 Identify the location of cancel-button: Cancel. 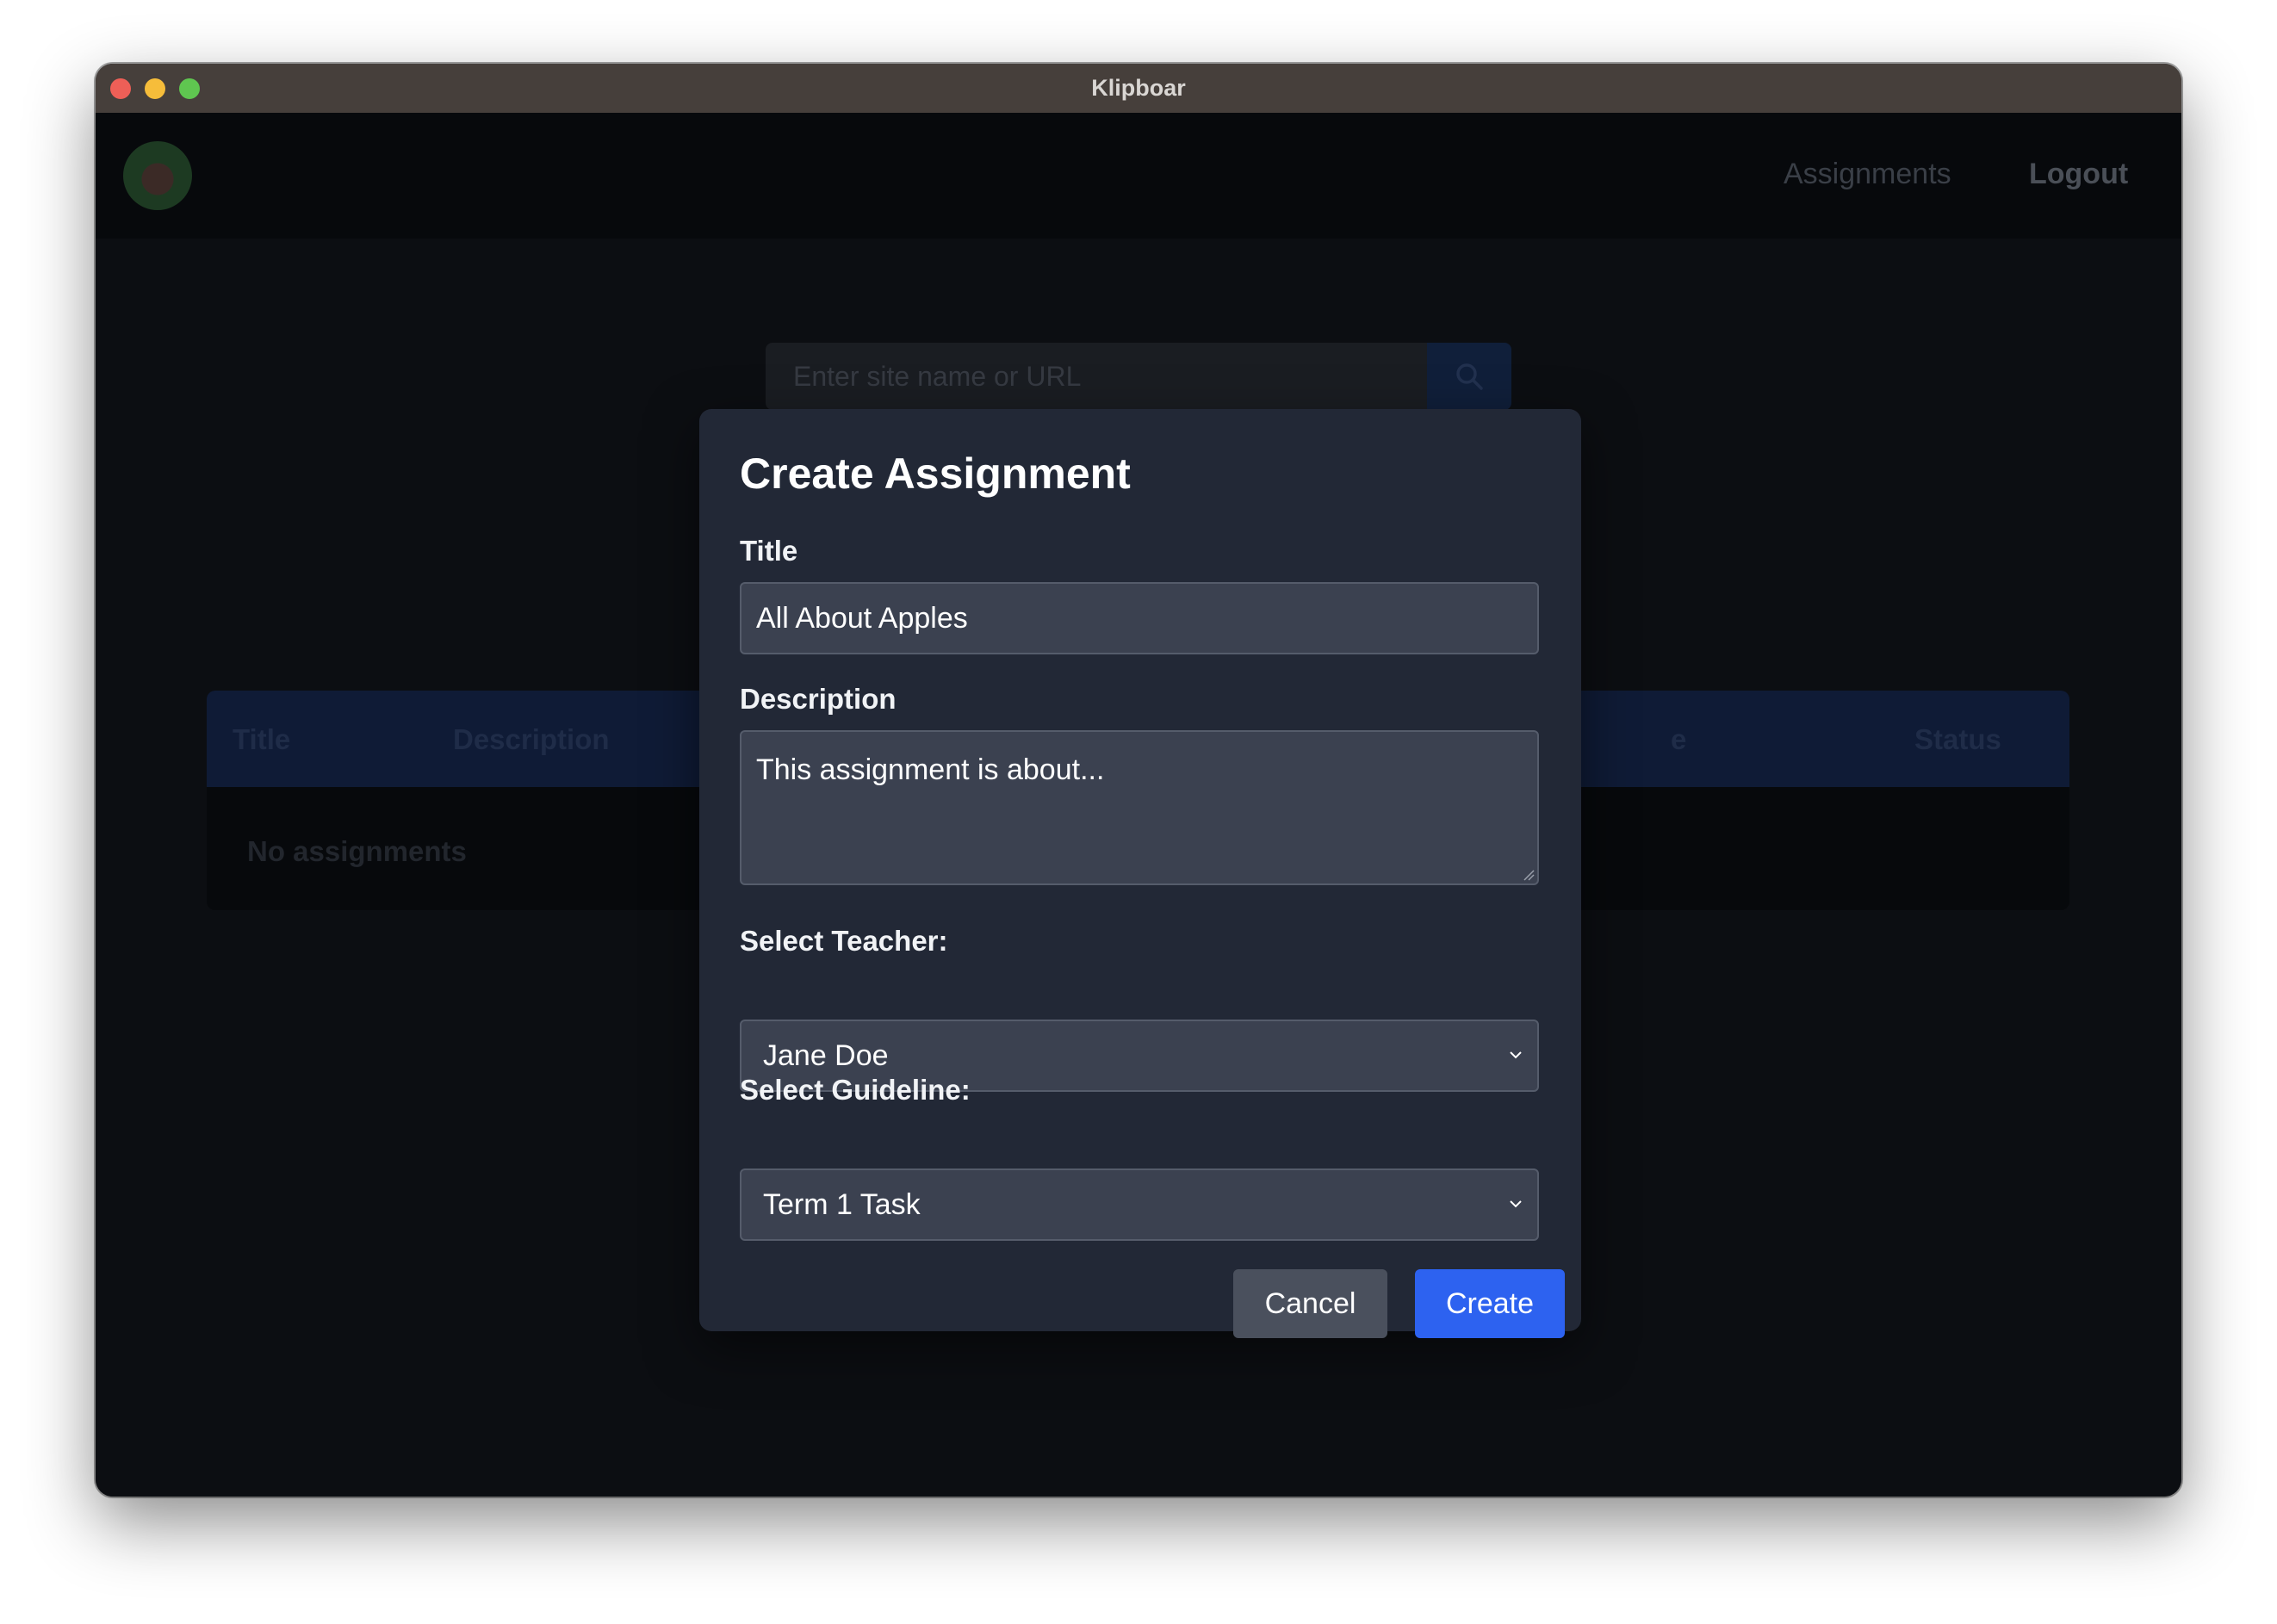
(1310, 1303).